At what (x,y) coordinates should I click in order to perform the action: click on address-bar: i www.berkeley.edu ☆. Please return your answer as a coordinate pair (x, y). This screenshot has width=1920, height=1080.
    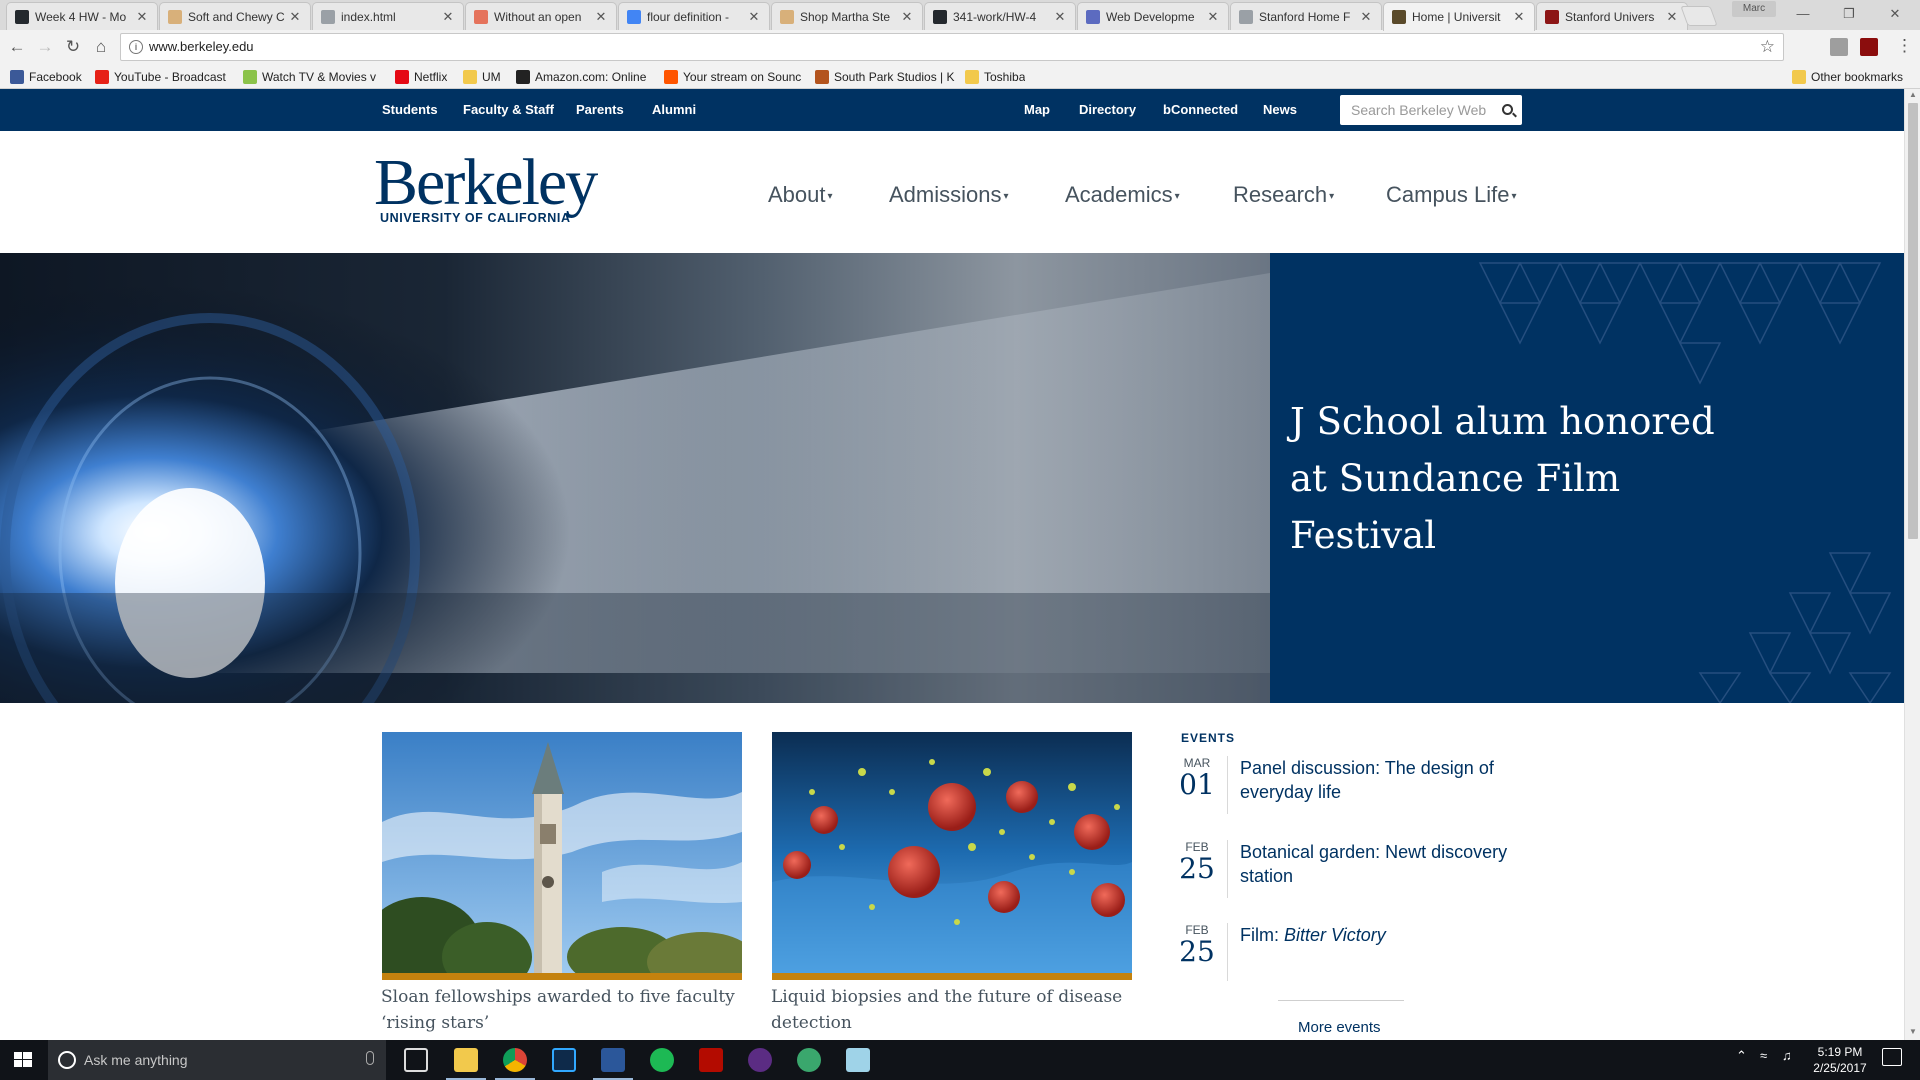
    Looking at the image, I should click on (952, 47).